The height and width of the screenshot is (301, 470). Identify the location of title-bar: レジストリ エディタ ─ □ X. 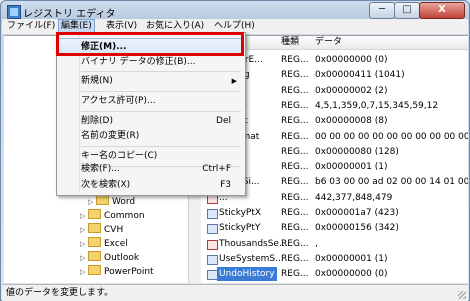
(235, 11).